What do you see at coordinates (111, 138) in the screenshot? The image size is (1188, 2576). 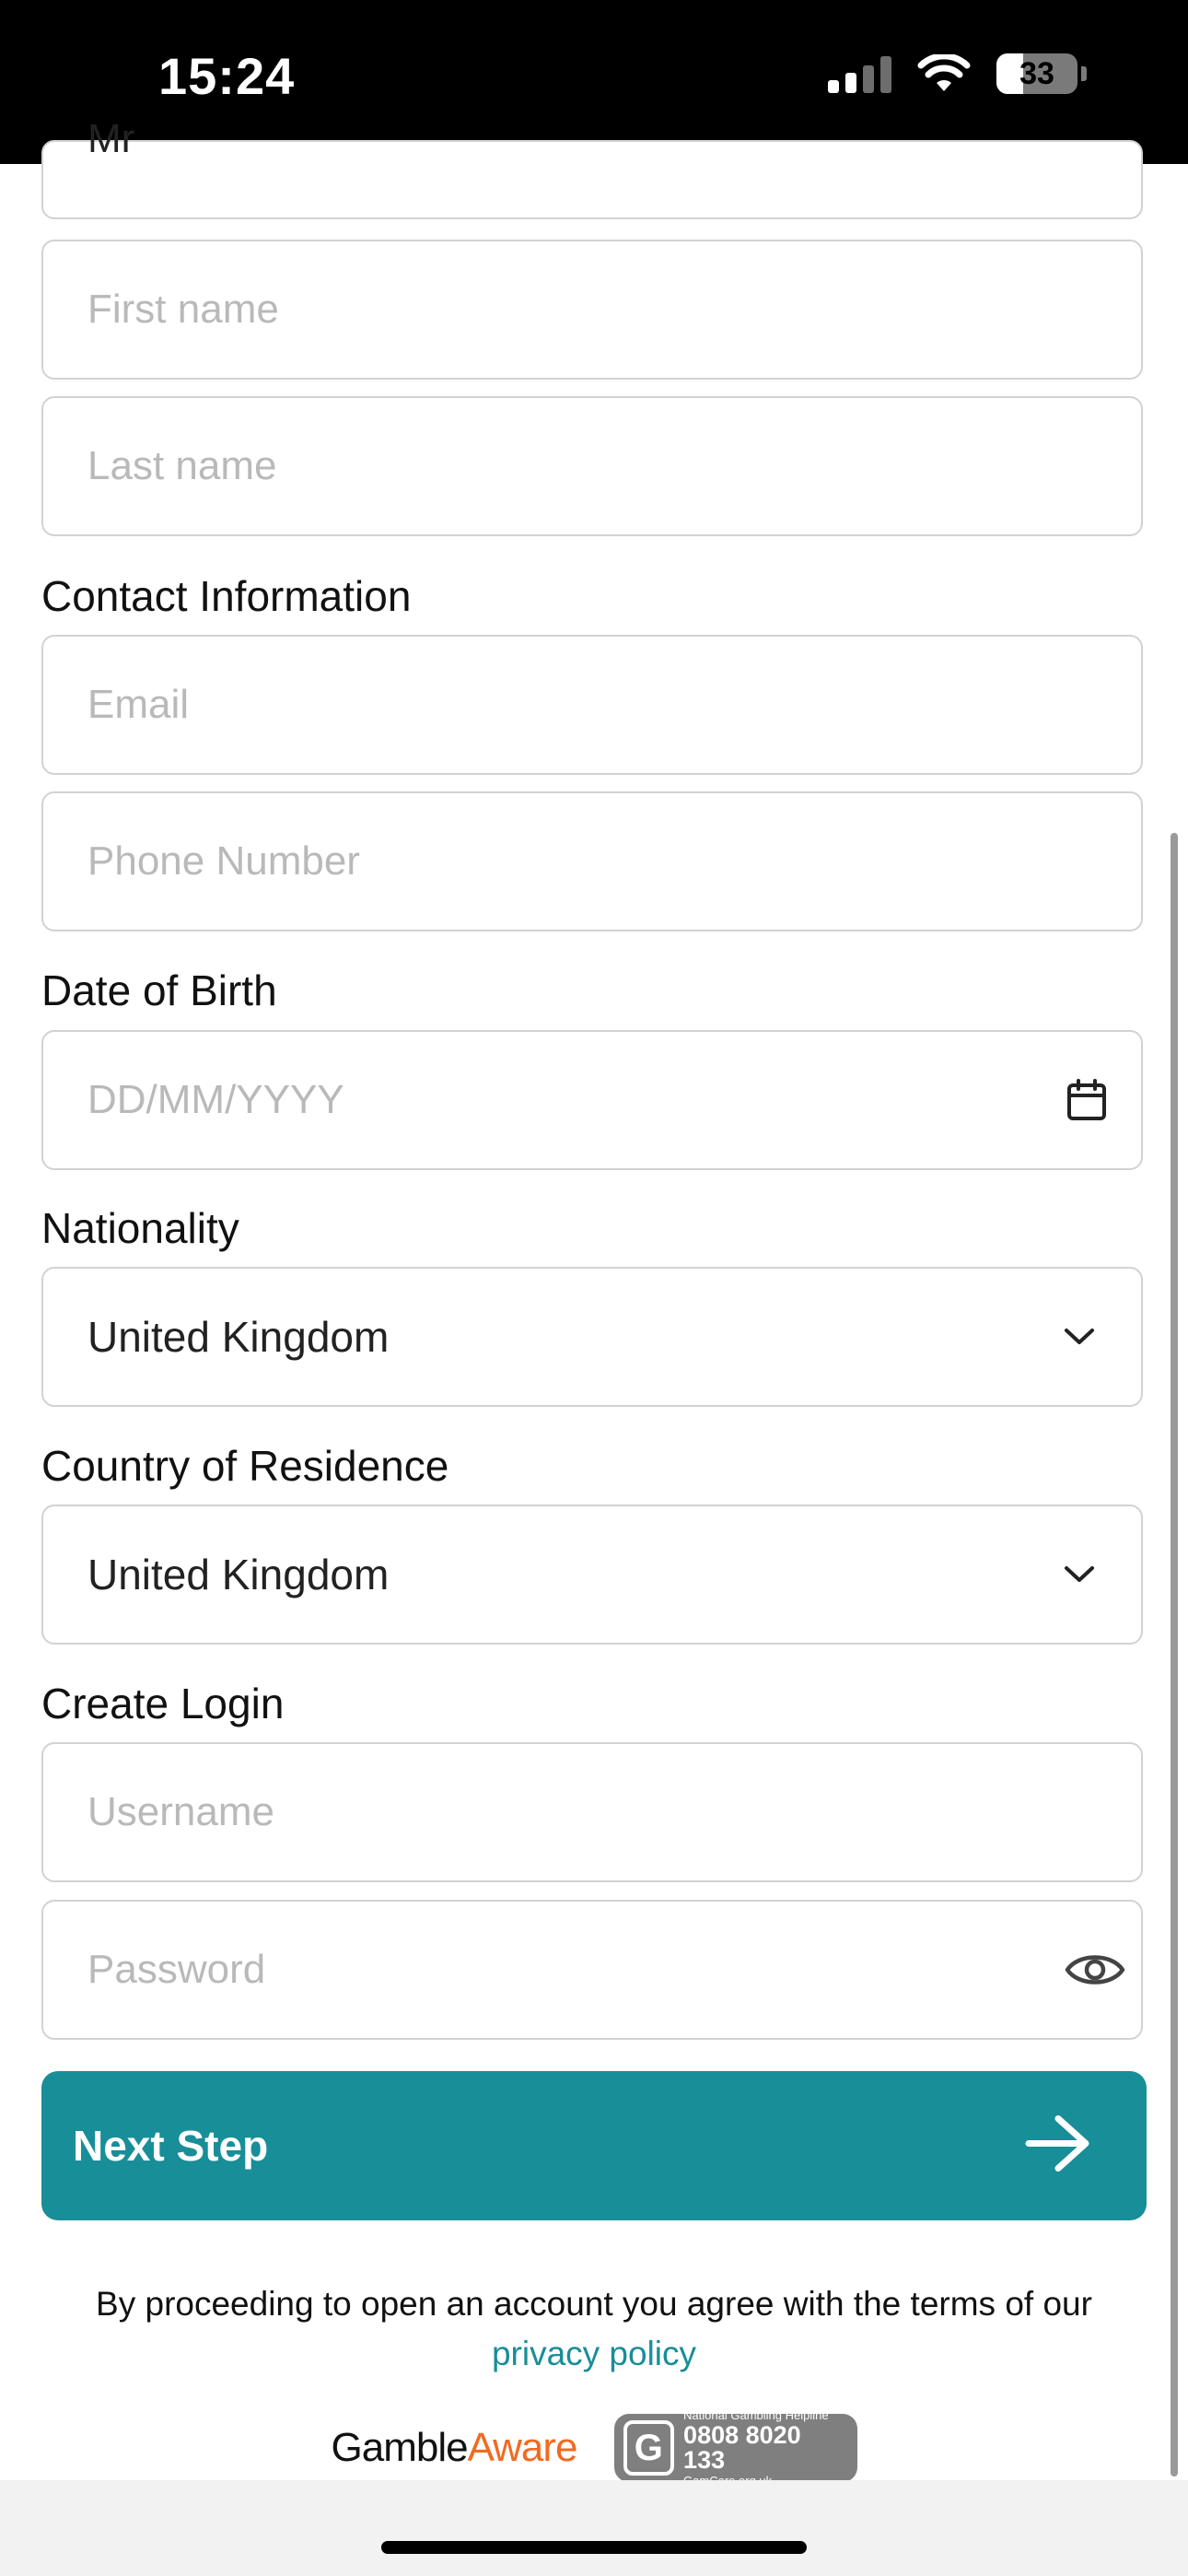 I see `title-value: Mr` at bounding box center [111, 138].